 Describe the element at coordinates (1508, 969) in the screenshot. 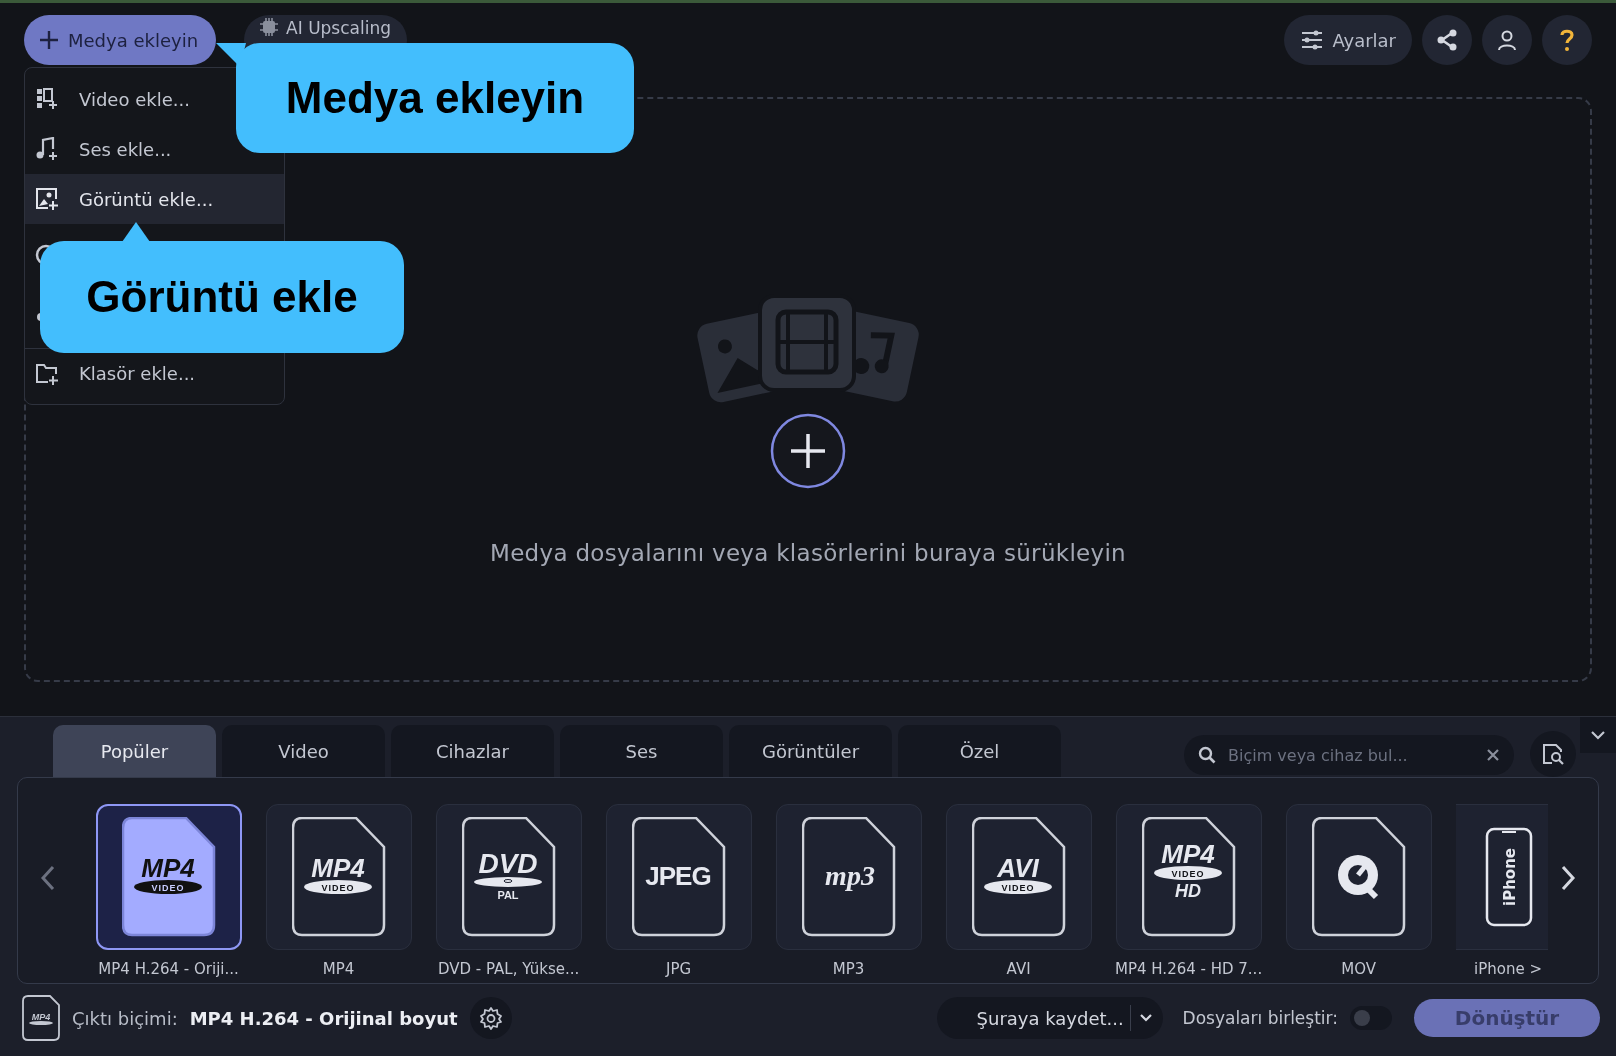

I see `format-label: iPhone >` at that location.